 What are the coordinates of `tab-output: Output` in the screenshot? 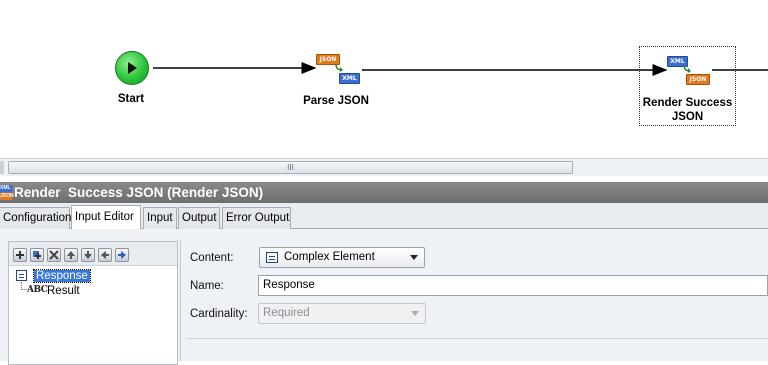 It's located at (199, 218).